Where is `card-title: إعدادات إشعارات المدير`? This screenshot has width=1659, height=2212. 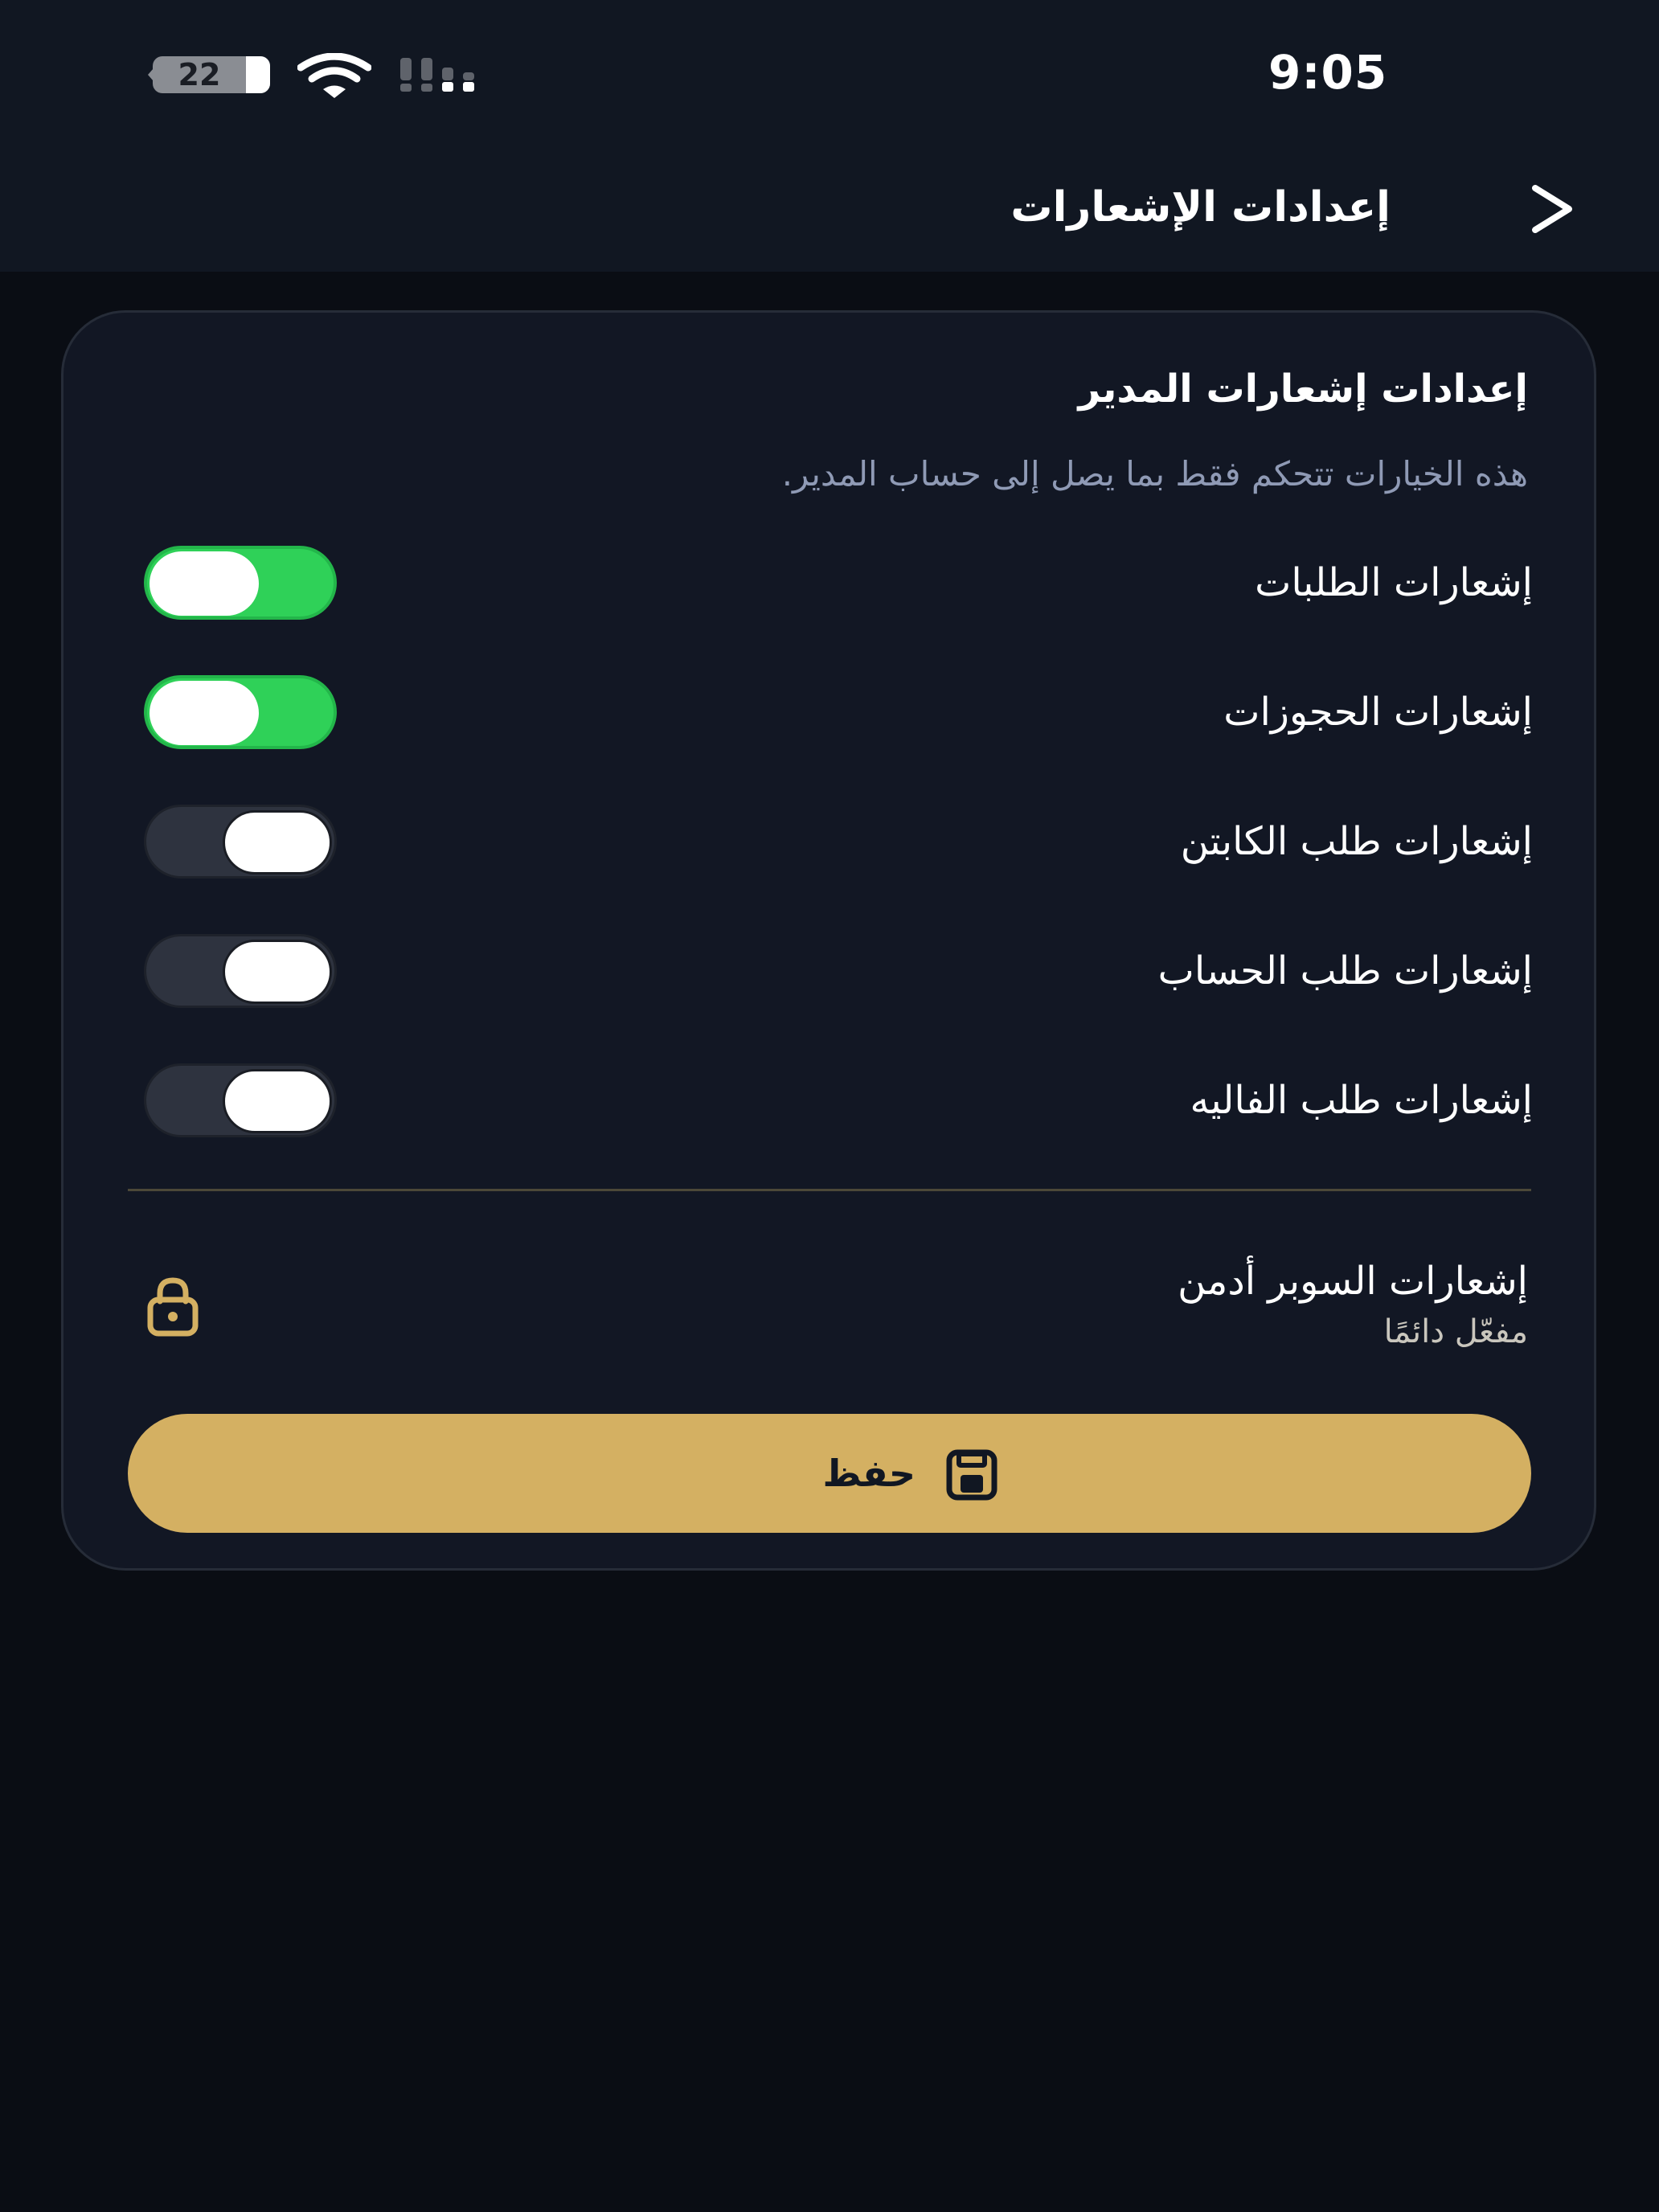 card-title: إعدادات إشعارات المدير is located at coordinates (1303, 389).